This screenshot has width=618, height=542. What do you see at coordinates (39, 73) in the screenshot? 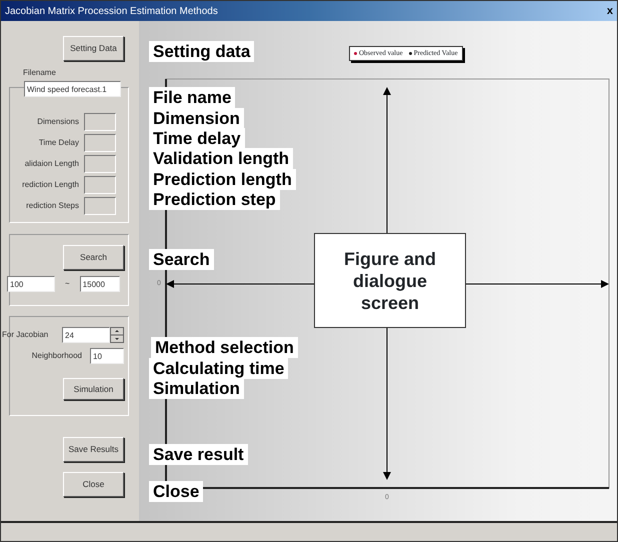
I see `field-label: Filename` at bounding box center [39, 73].